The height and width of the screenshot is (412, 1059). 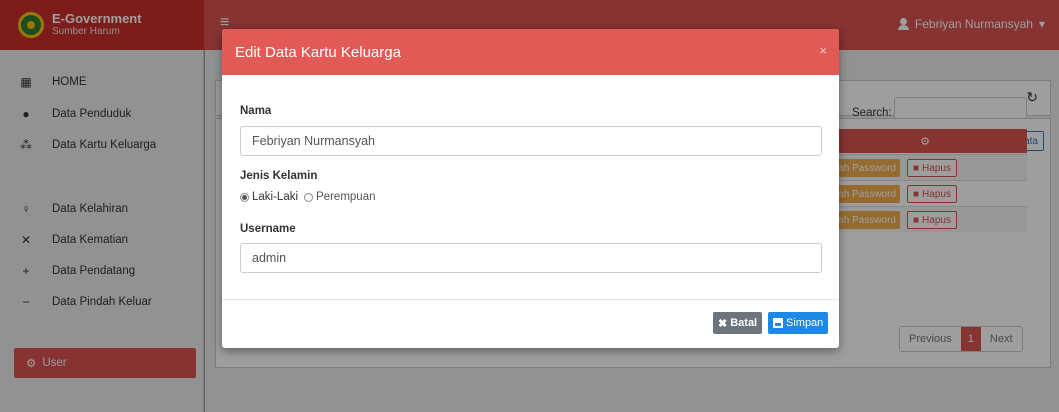 What do you see at coordinates (244, 197) in the screenshot?
I see `radio-laki-laki` at bounding box center [244, 197].